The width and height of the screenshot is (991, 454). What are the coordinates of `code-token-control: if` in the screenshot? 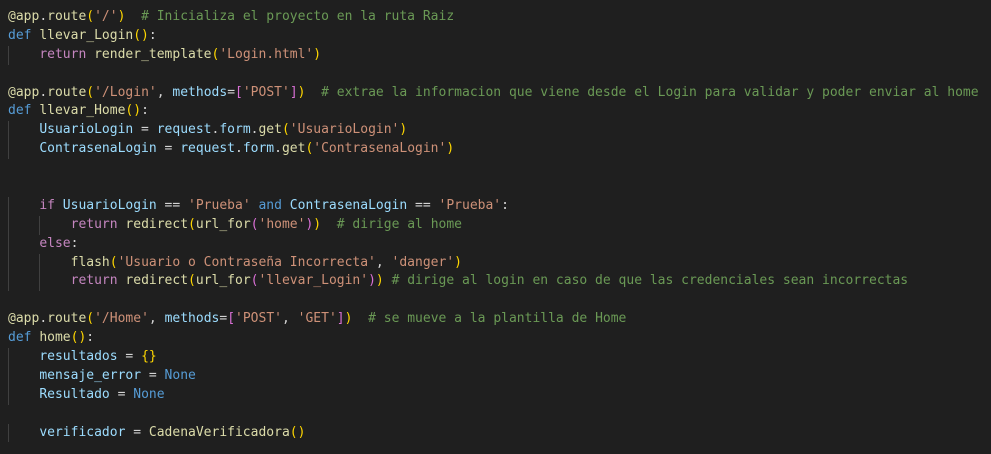 It's located at (47, 205).